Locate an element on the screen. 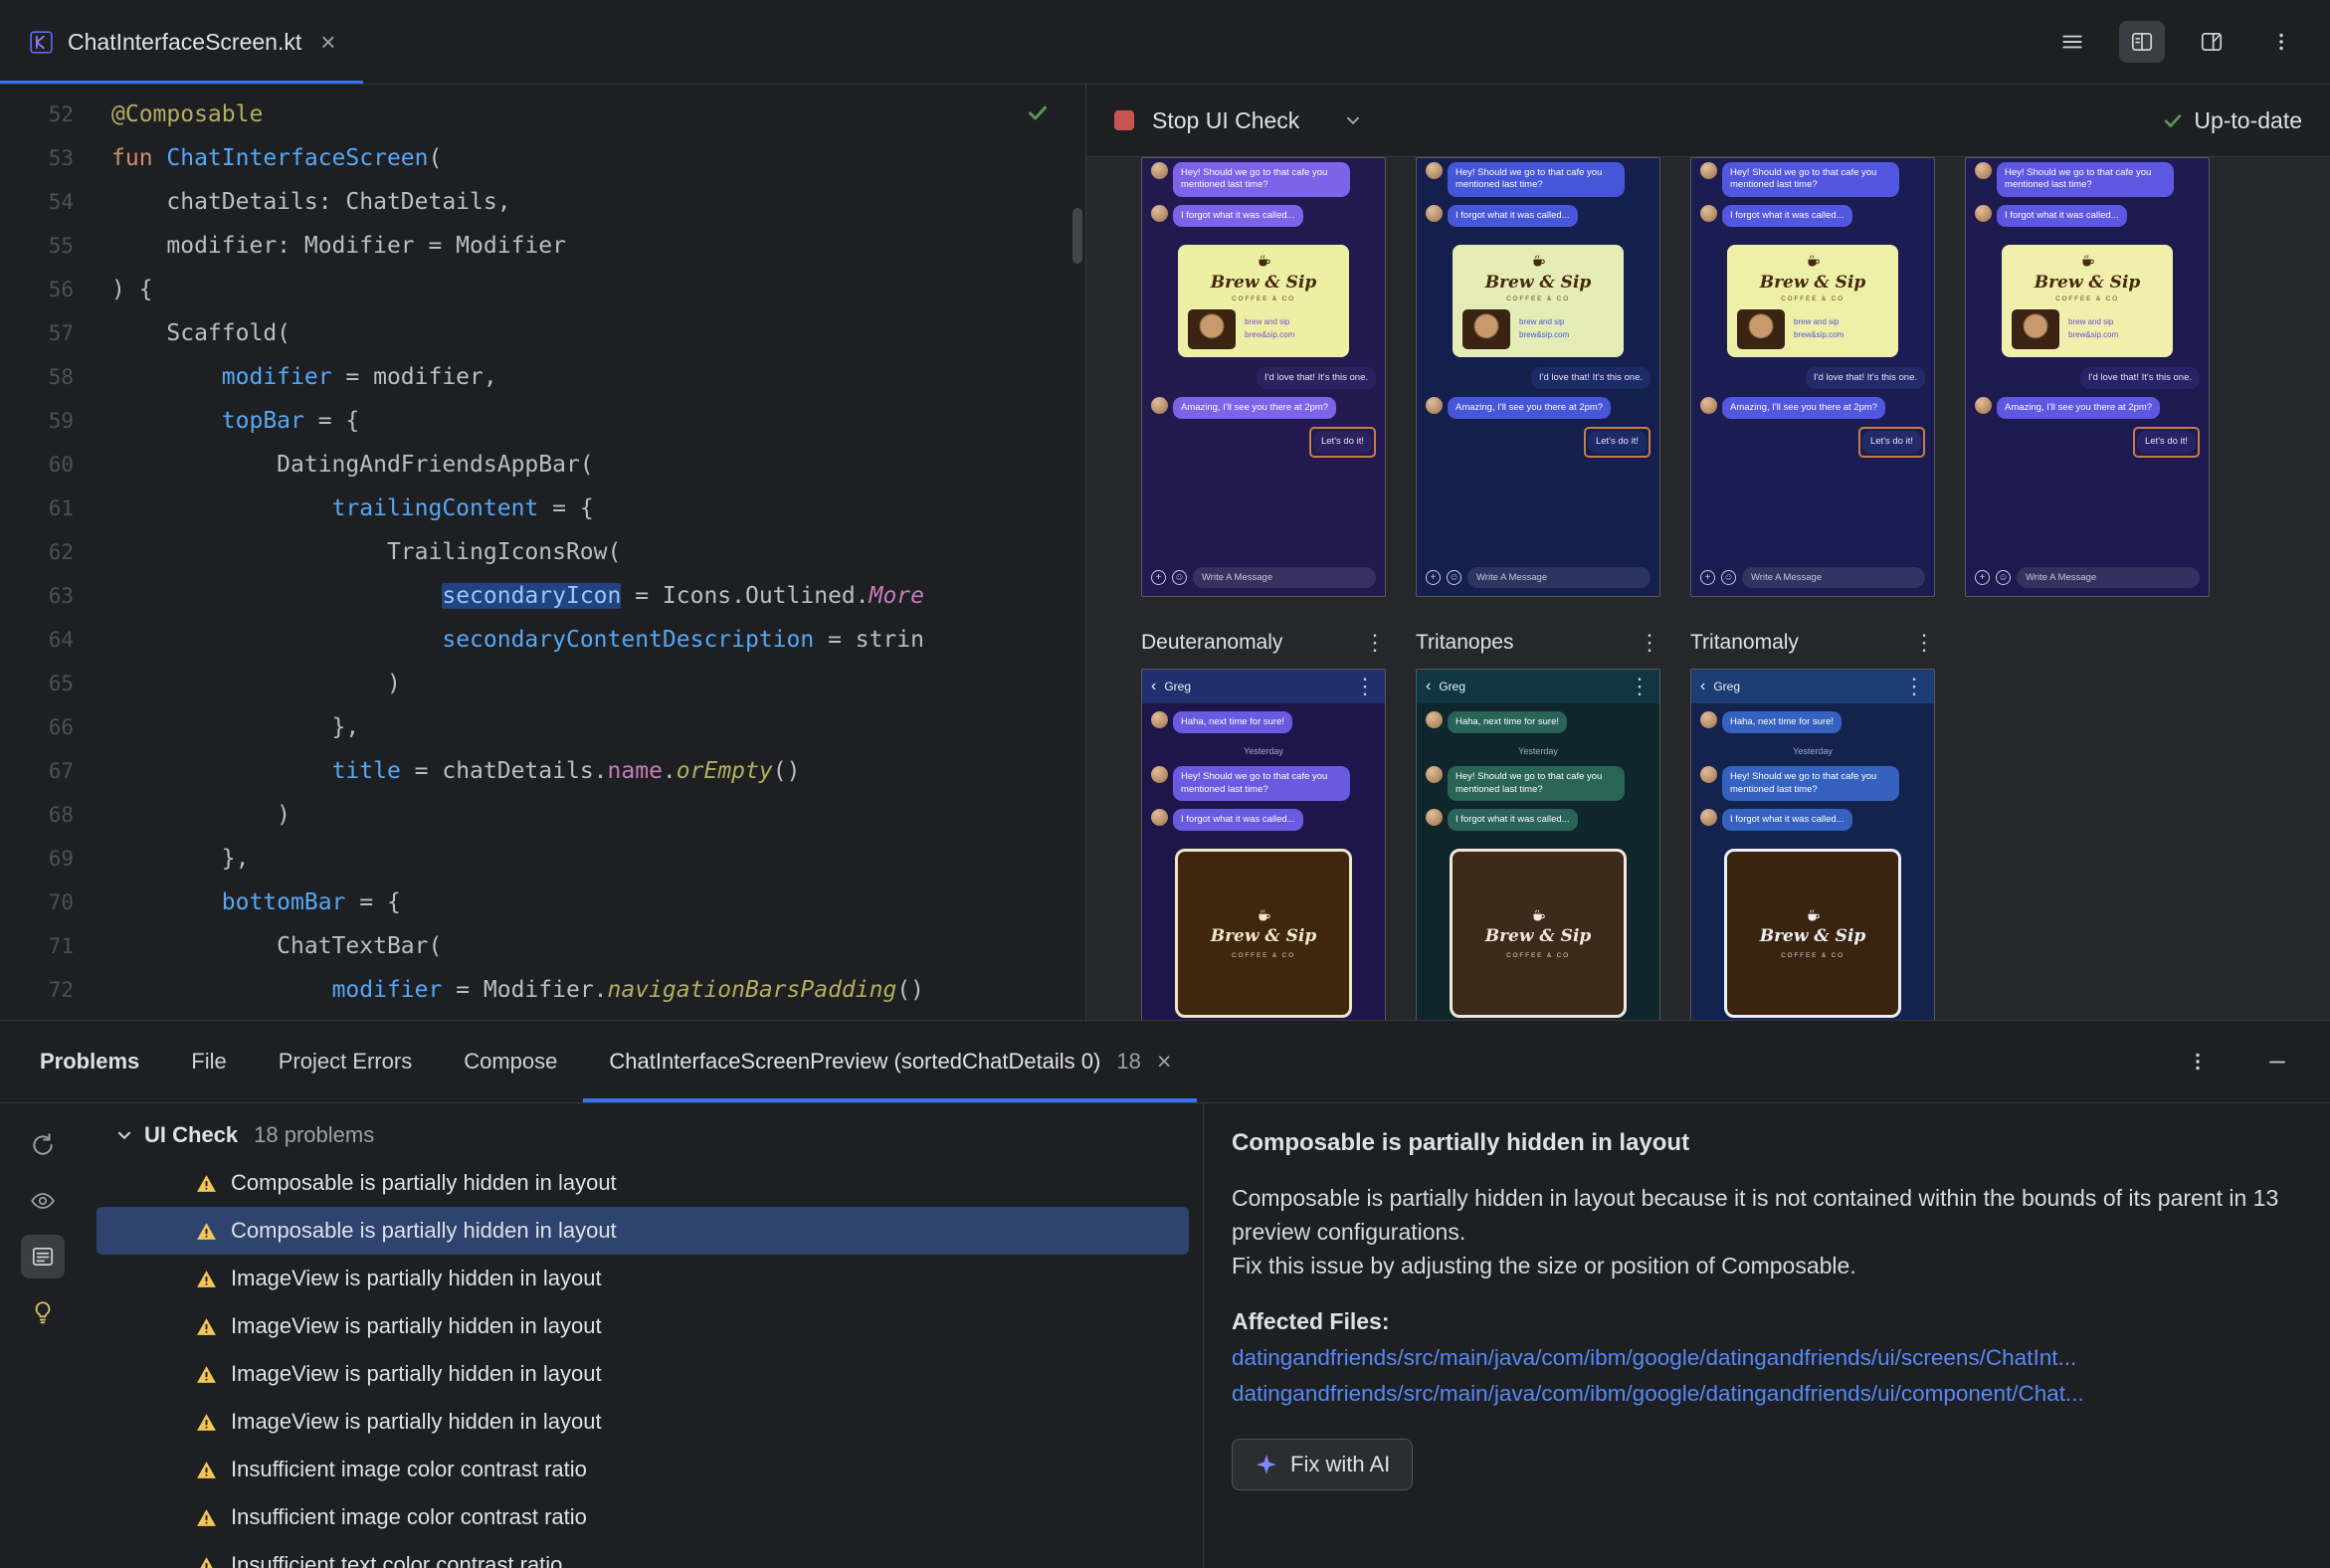 This screenshot has height=1568, width=2330. code-line: 64 secondaryContentDescription = strin is located at coordinates (542, 640).